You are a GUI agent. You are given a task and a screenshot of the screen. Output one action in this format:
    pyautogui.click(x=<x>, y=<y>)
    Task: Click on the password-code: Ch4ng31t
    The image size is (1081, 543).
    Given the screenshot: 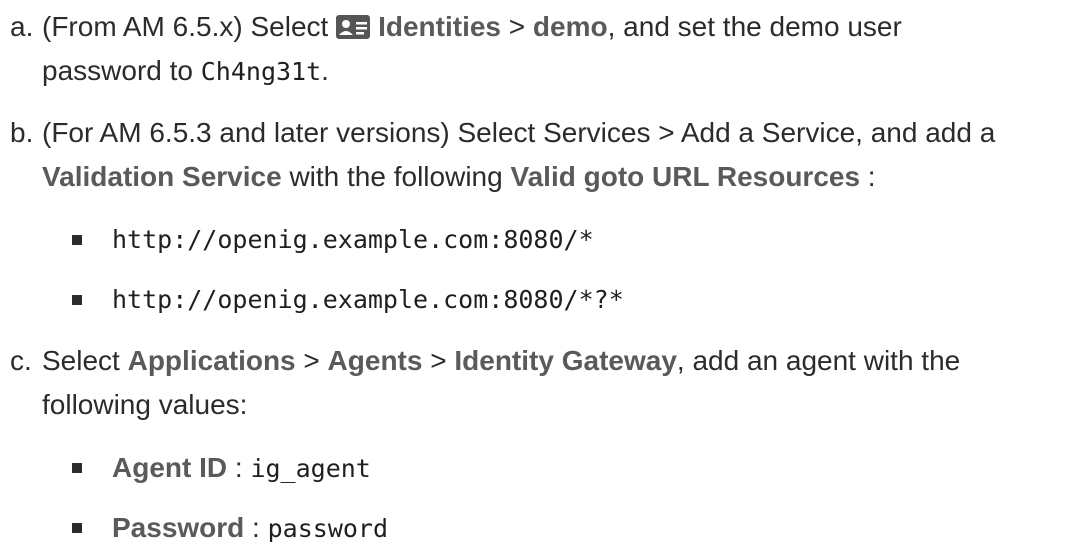 What is the action you would take?
    pyautogui.click(x=261, y=71)
    